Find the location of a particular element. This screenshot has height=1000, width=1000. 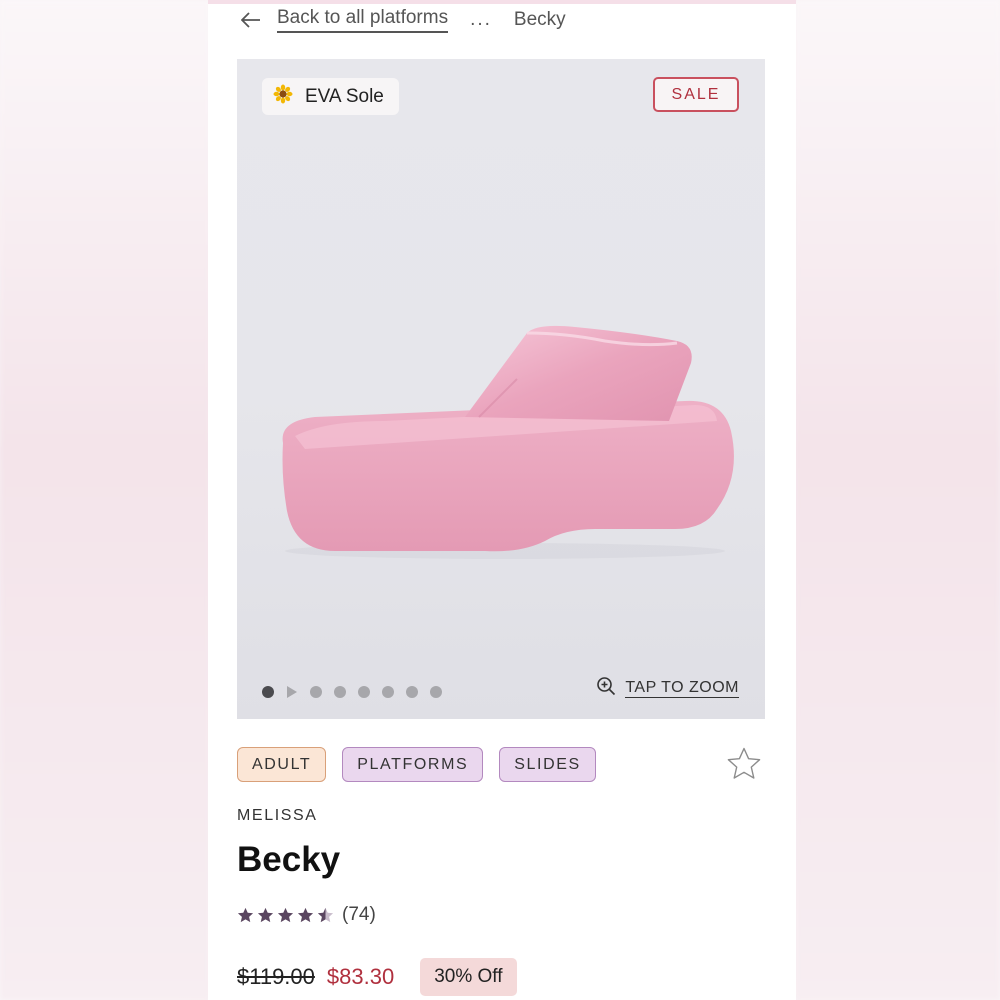

product-image is located at coordinates (508, 442).